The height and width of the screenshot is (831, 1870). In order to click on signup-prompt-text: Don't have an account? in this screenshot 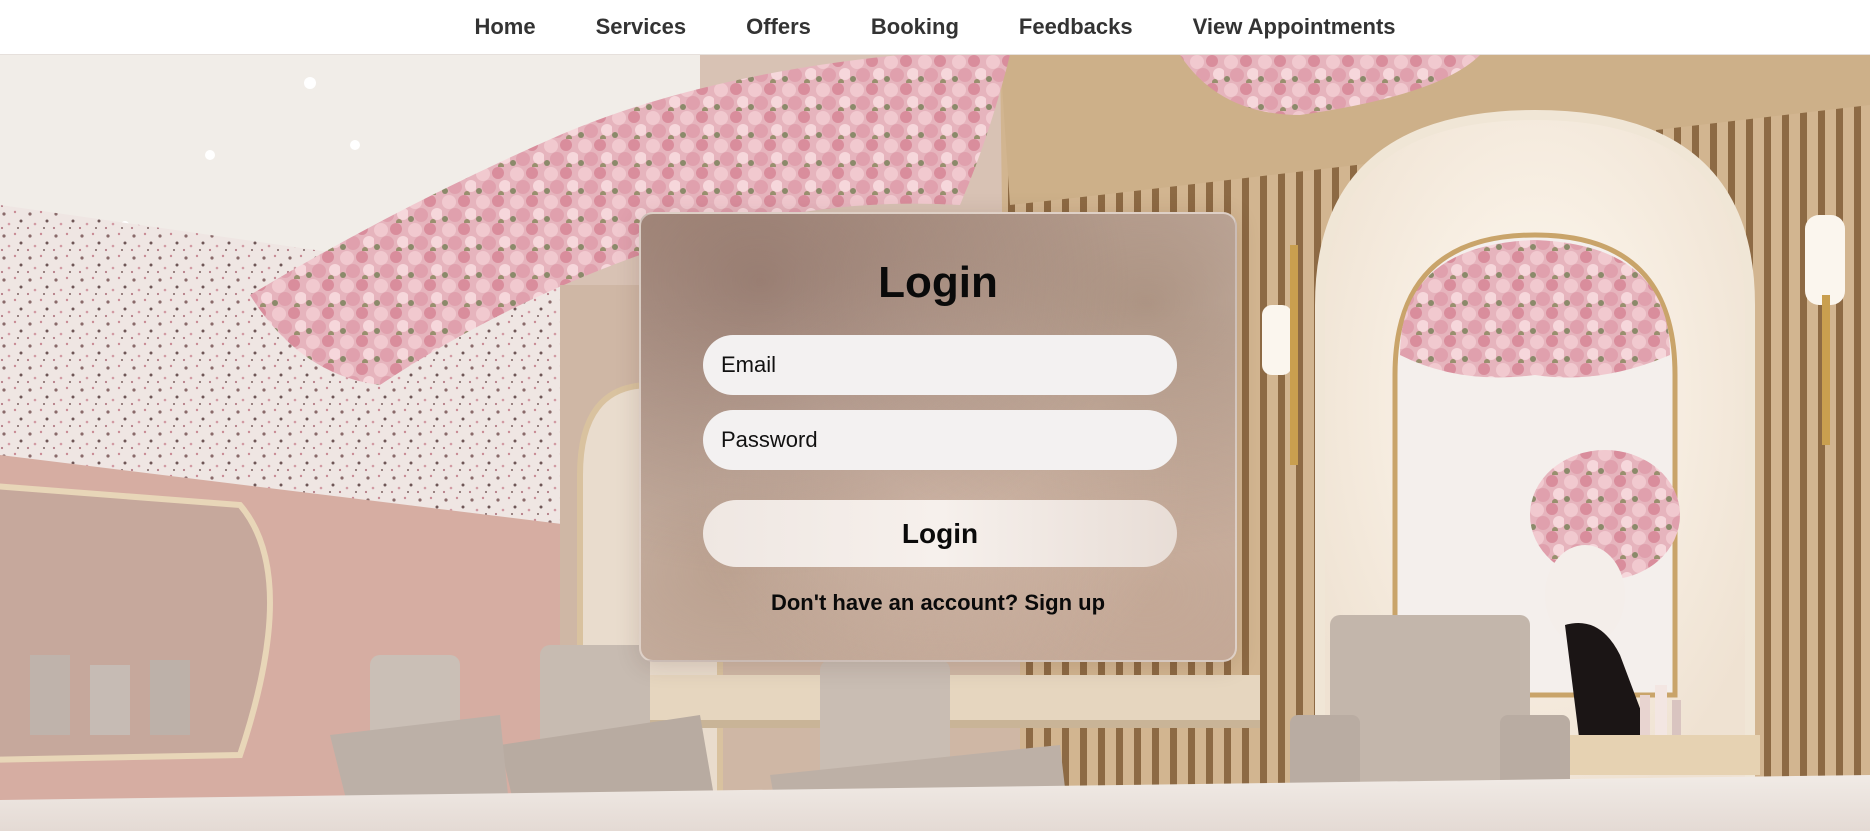, I will do `click(894, 602)`.